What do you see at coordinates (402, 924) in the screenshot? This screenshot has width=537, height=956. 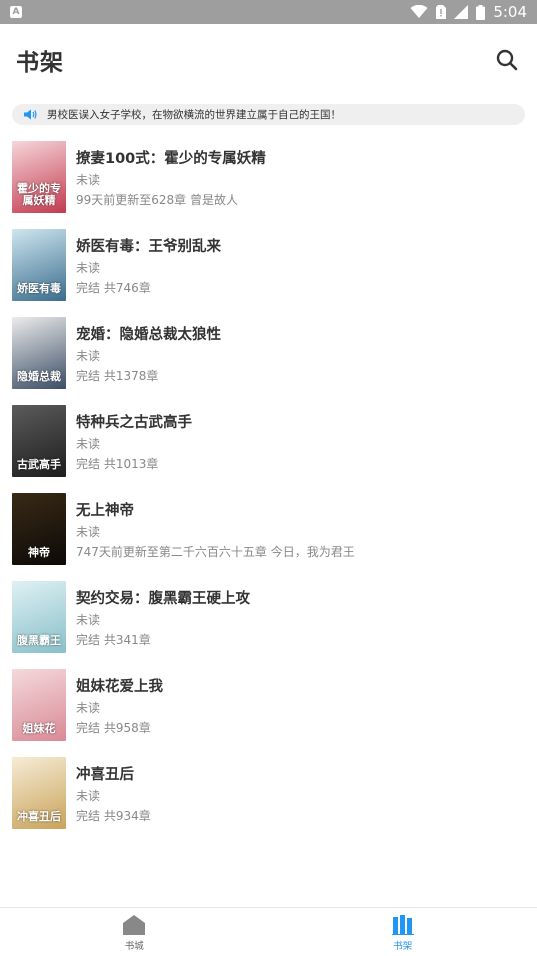 I see `bookshelf-icon` at bounding box center [402, 924].